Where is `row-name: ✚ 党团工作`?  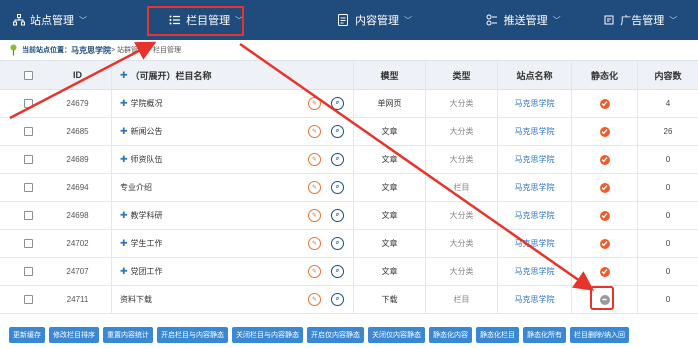 row-name: ✚ 党团工作 is located at coordinates (141, 271).